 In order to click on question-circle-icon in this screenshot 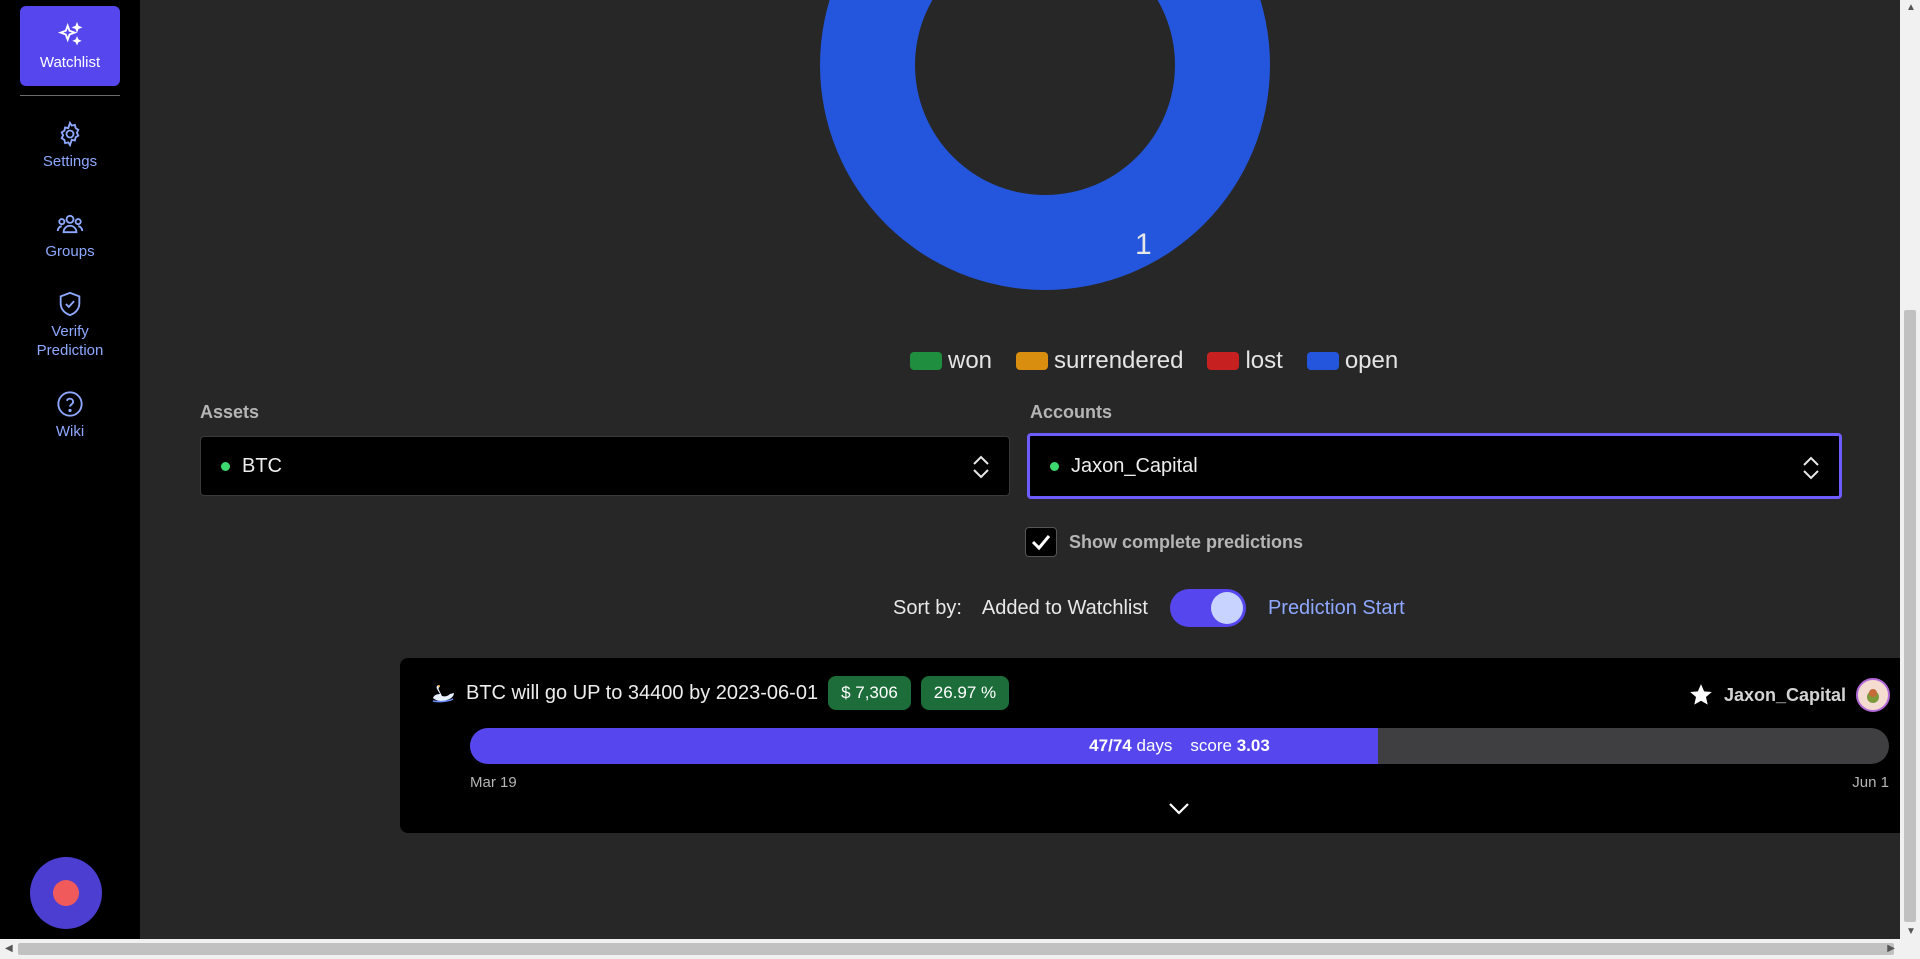, I will do `click(70, 404)`.